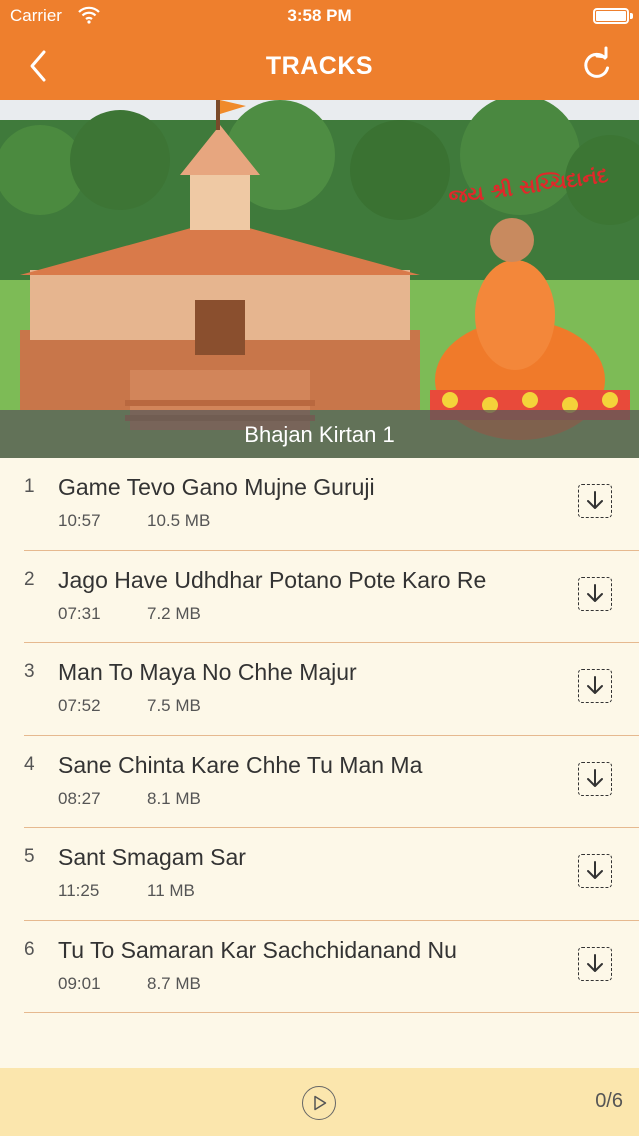  I want to click on track-number: 5, so click(29, 856).